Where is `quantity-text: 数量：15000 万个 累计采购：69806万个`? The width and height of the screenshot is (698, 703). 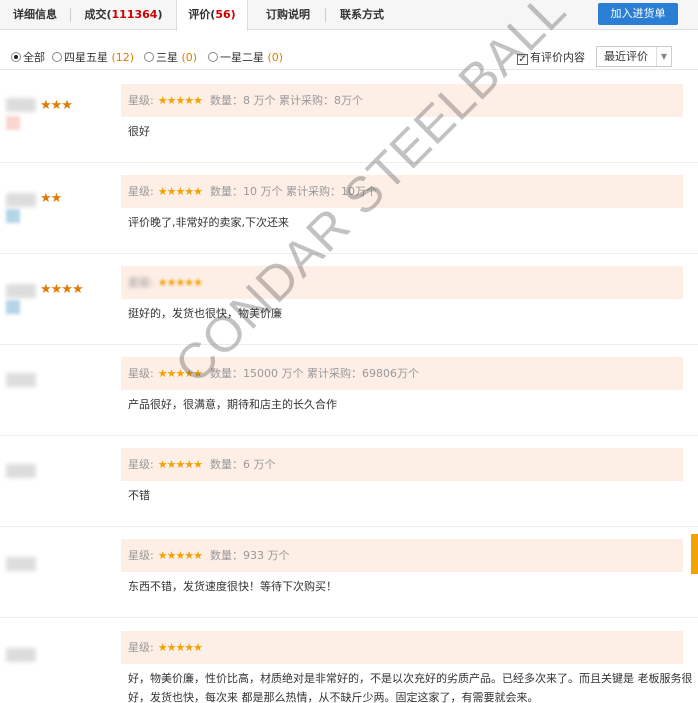 quantity-text: 数量：15000 万个 累计采购：69806万个 is located at coordinates (315, 373).